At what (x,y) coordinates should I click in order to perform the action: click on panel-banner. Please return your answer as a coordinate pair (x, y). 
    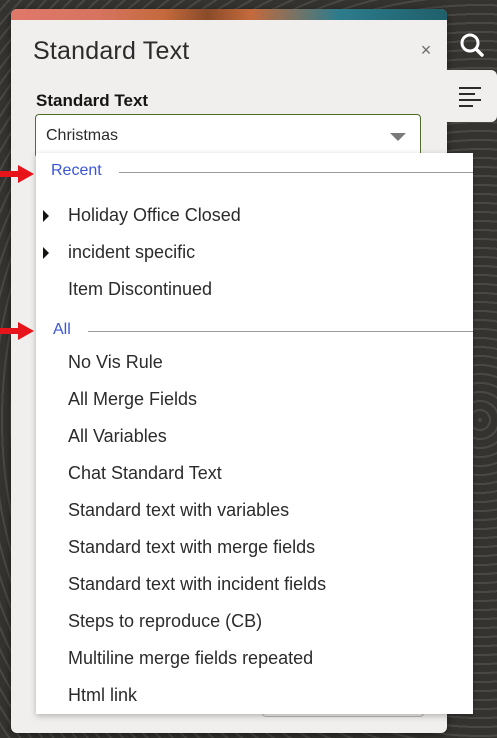
    Looking at the image, I should click on (229, 14).